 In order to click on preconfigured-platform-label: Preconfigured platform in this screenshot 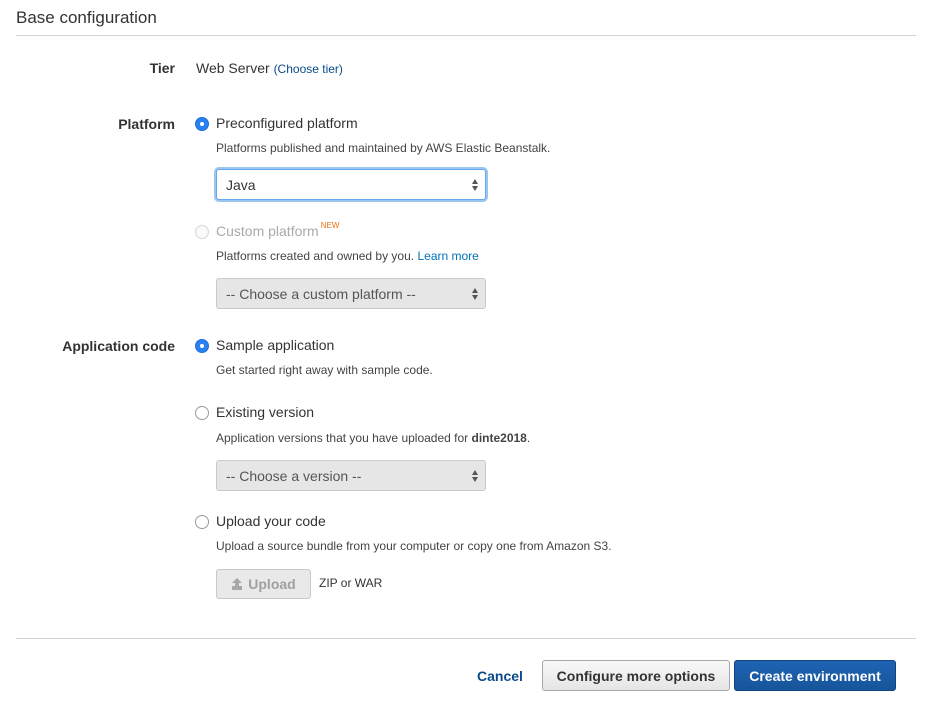, I will do `click(287, 123)`.